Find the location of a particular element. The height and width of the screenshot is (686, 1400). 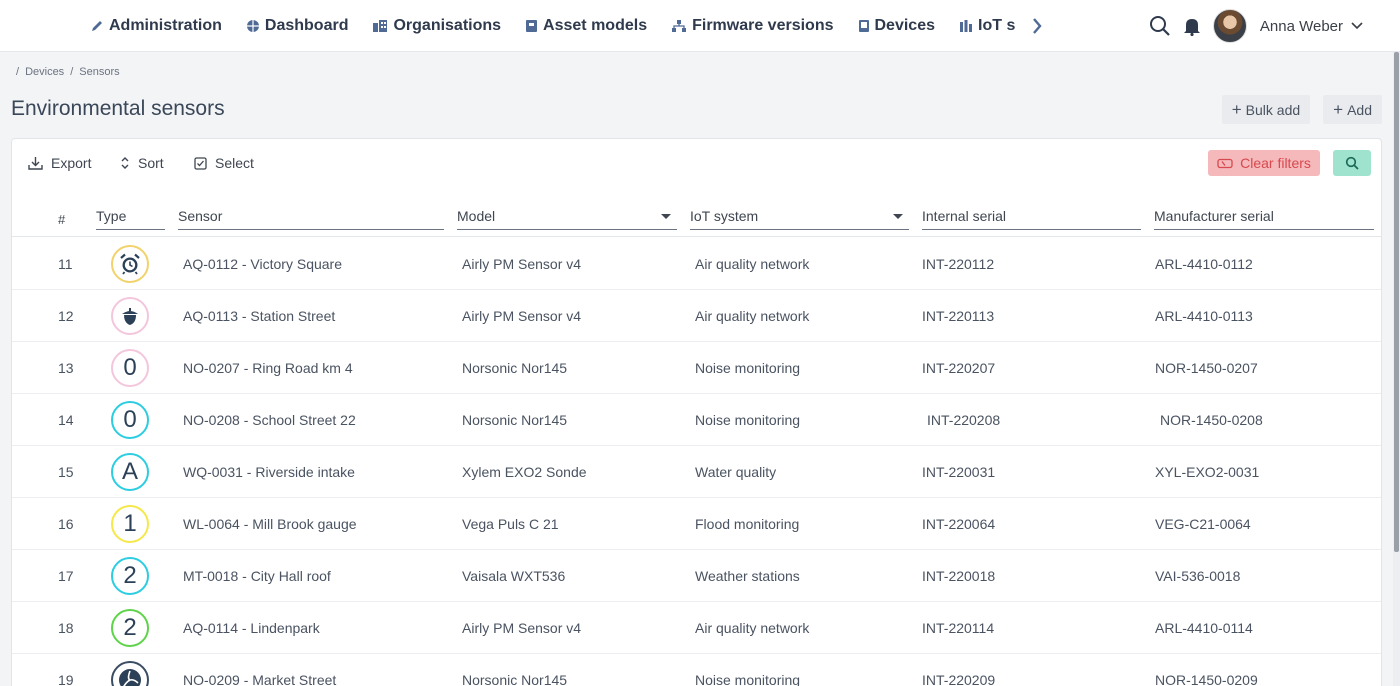

user-area: Anna Weber is located at coordinates (1274, 26).